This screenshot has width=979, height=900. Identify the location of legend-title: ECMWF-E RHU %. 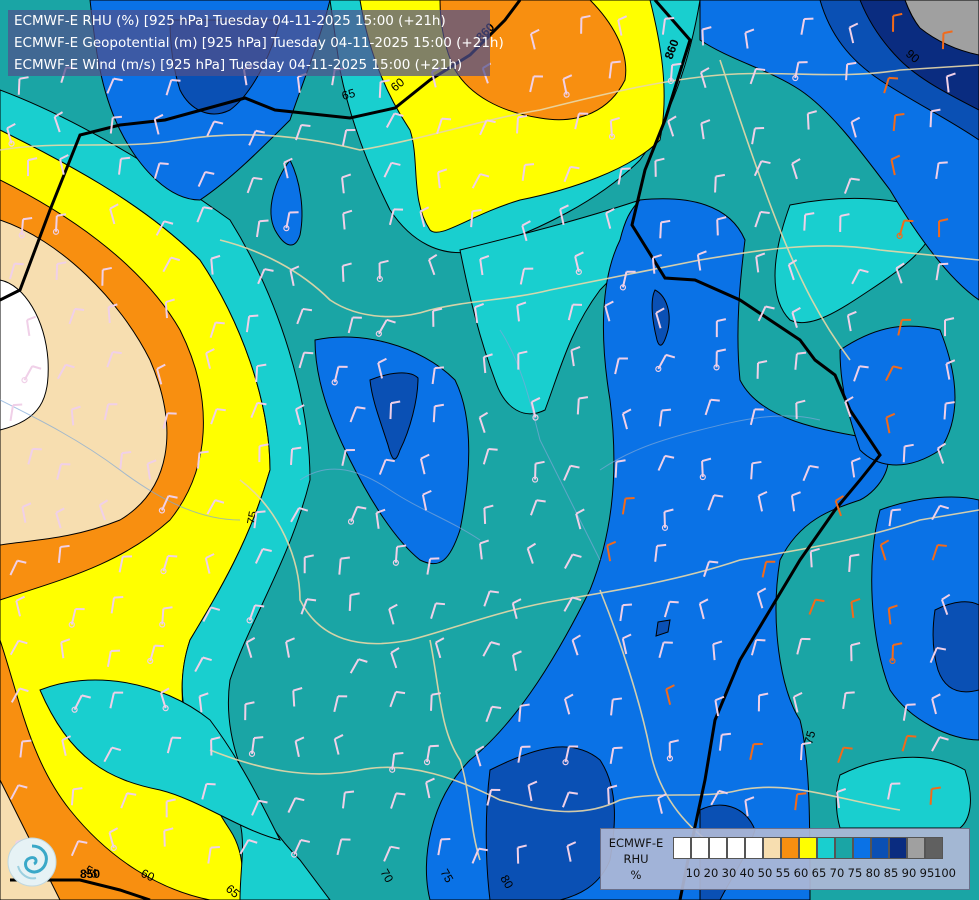
(636, 859).